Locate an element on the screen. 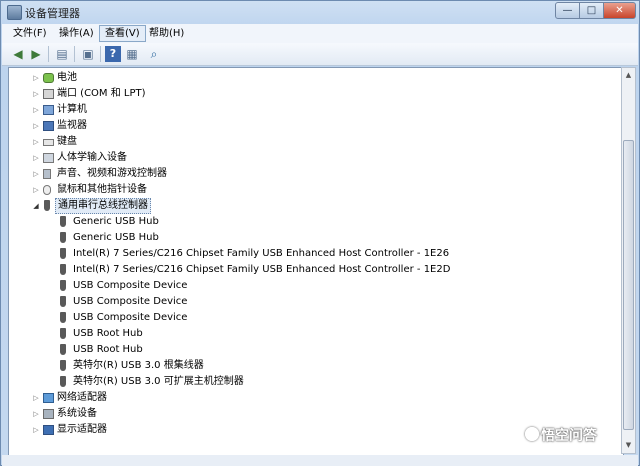 The image size is (640, 466). mouse-icon is located at coordinates (47, 190).